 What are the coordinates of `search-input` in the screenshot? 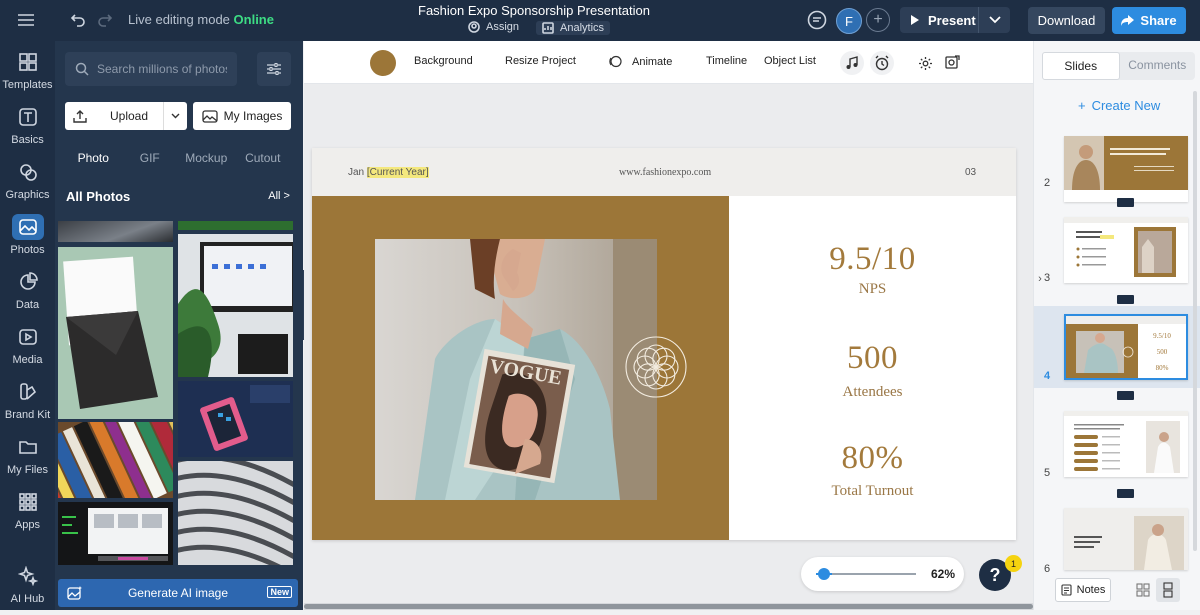 It's located at (162, 69).